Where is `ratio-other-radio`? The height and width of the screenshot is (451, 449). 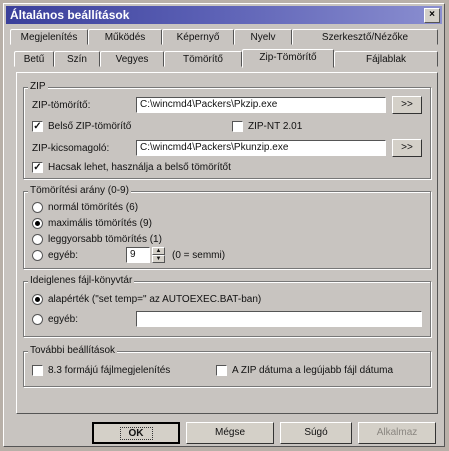 ratio-other-radio is located at coordinates (37, 255).